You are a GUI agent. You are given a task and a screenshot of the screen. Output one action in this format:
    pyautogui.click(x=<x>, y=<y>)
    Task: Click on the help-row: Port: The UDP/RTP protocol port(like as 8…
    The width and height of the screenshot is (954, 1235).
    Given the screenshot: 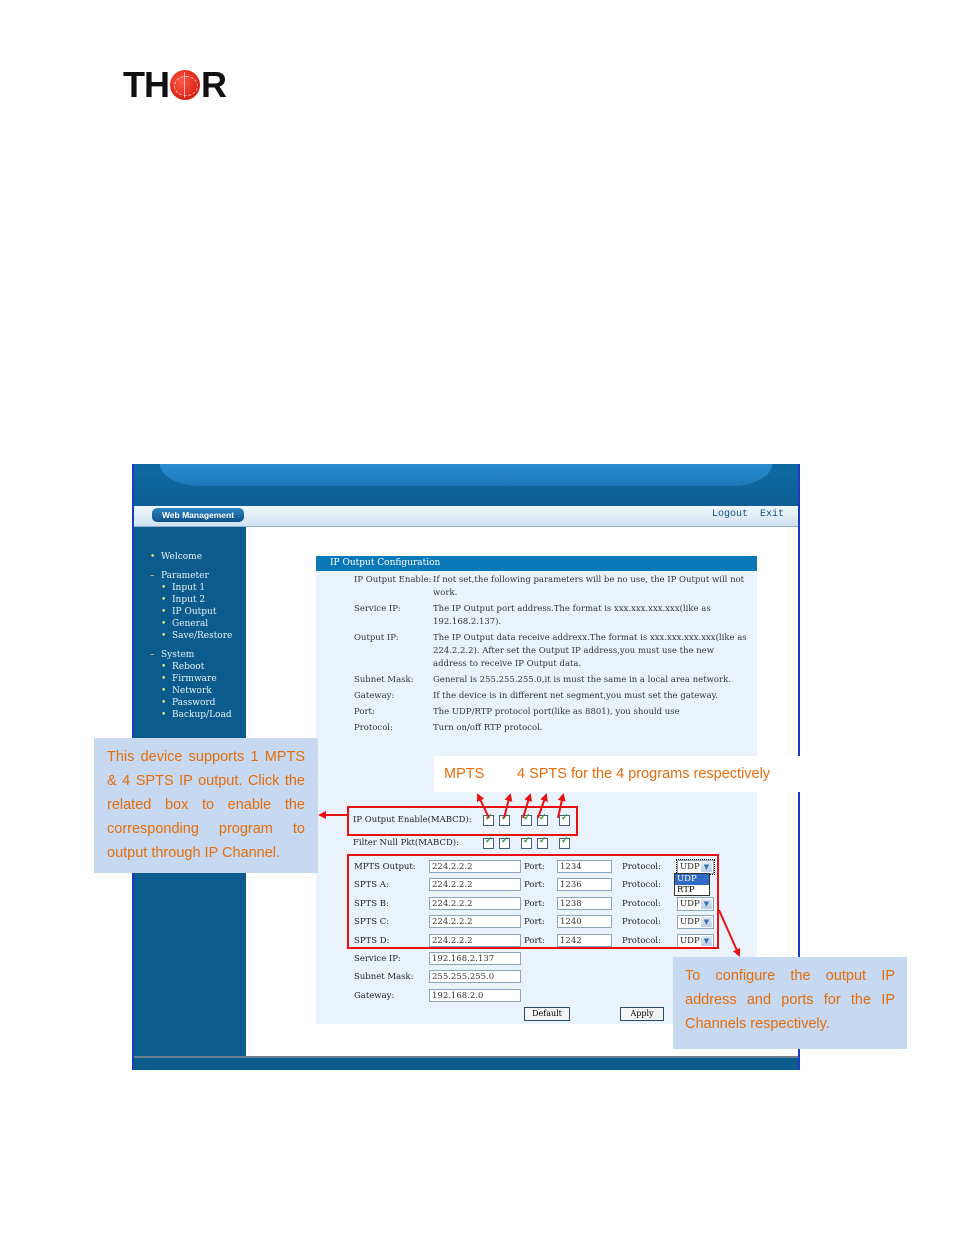 What is the action you would take?
    pyautogui.click(x=552, y=712)
    